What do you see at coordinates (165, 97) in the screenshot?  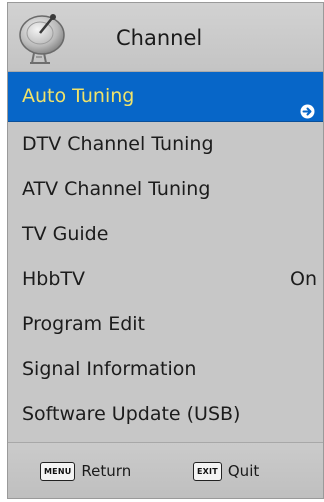 I see `menu-item-auto-tuning: Auto Tuning` at bounding box center [165, 97].